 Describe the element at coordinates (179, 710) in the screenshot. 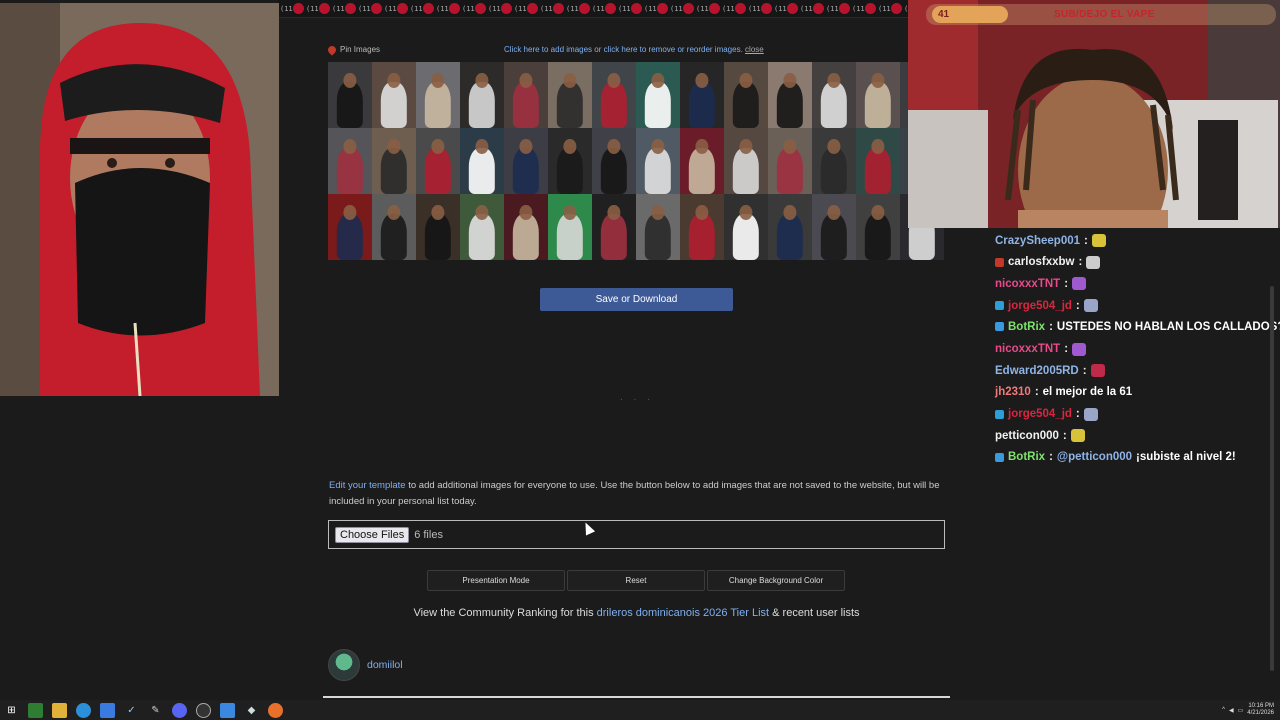

I see `discord-icon` at that location.